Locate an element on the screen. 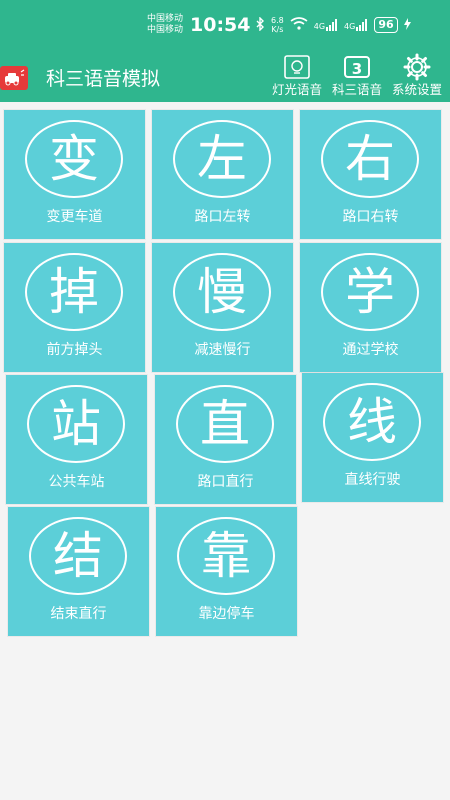  tile-glyph: 掉 is located at coordinates (74, 292).